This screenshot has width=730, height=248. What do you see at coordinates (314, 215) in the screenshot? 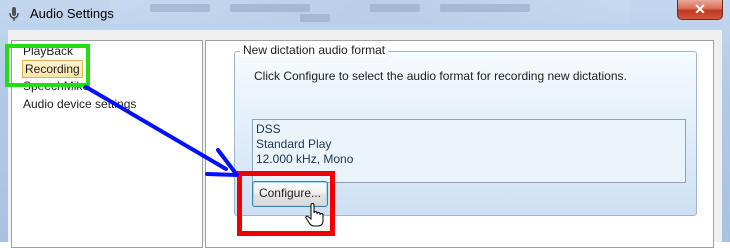
I see `hand-cursor-icon` at bounding box center [314, 215].